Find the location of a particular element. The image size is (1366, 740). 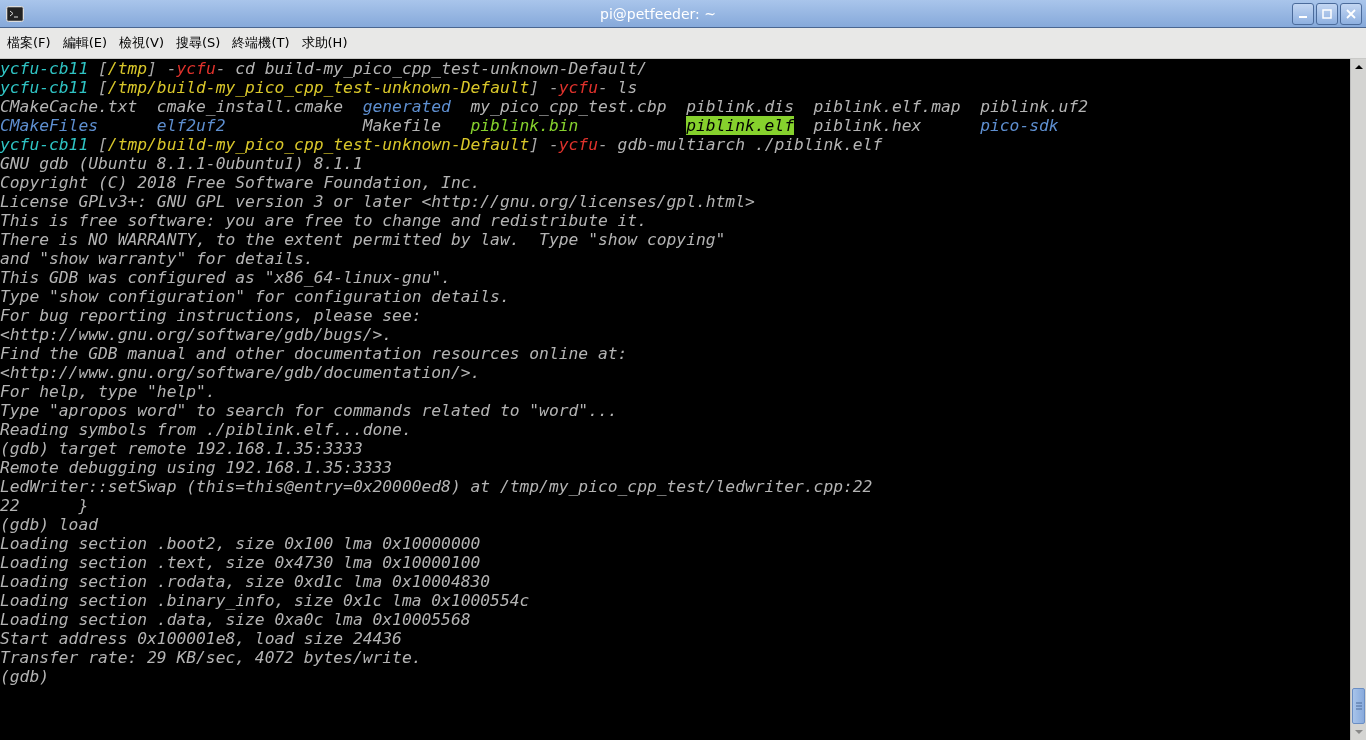

file-name: piblink.bin is located at coordinates (524, 125).